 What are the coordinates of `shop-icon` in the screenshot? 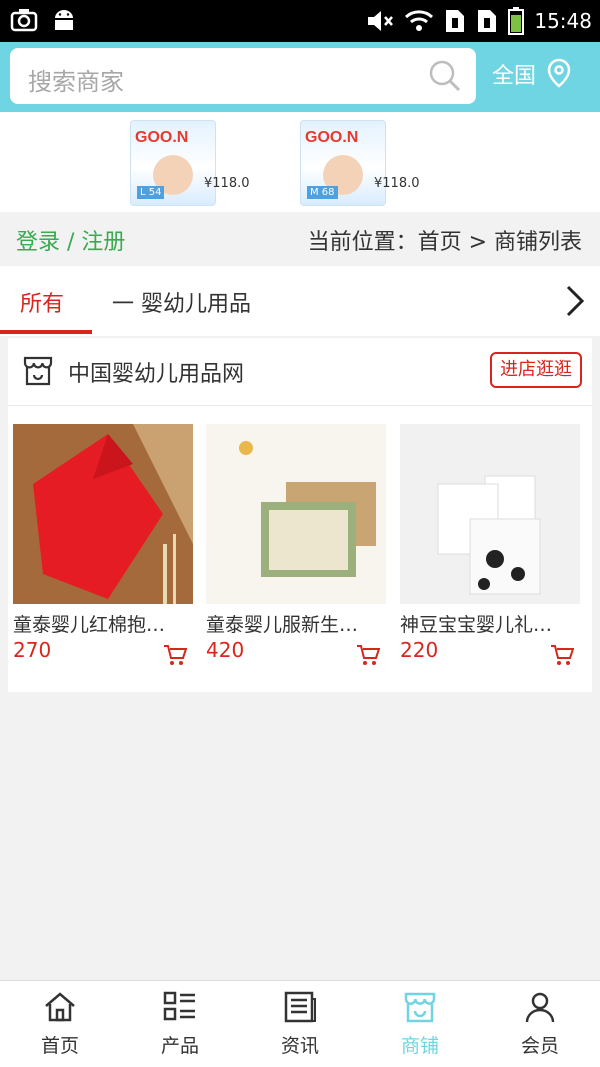 It's located at (420, 1007).